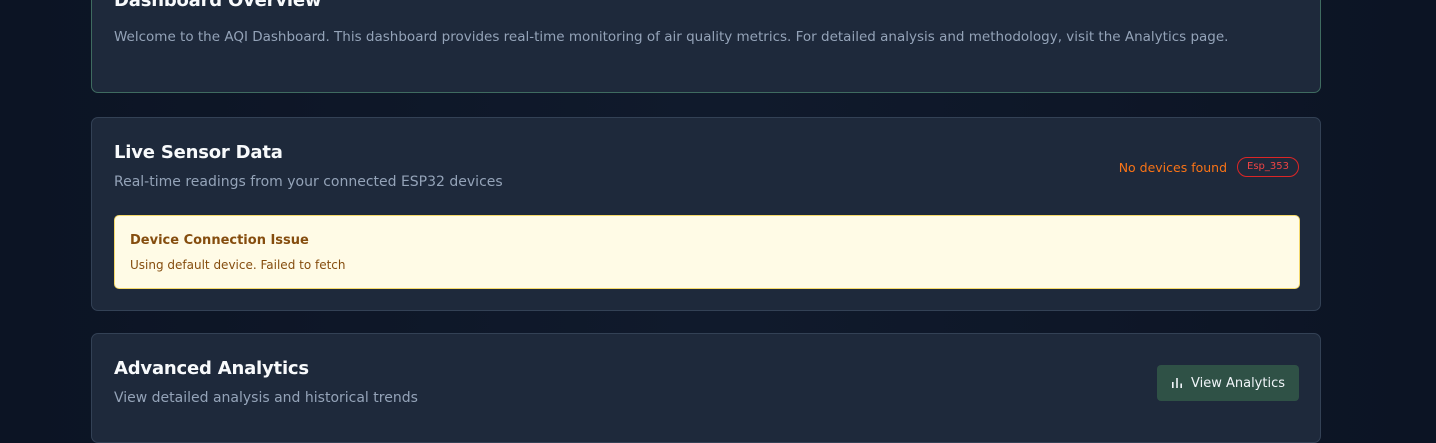  I want to click on view-analytics-label: View Analytics, so click(1237, 383).